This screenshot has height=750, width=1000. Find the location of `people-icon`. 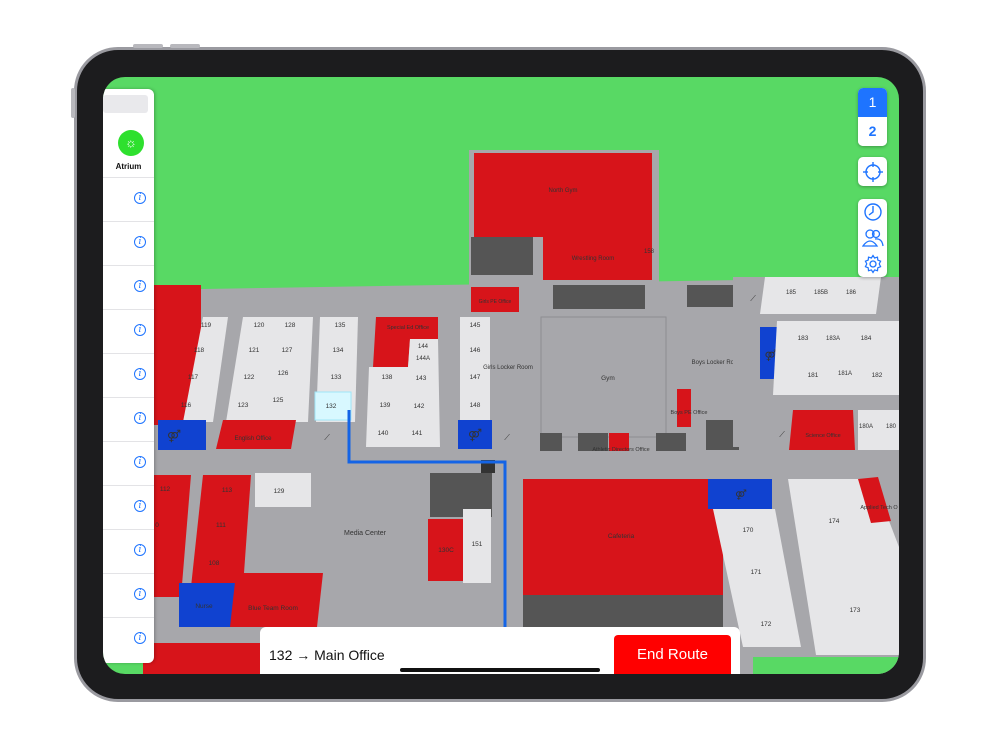

people-icon is located at coordinates (872, 238).